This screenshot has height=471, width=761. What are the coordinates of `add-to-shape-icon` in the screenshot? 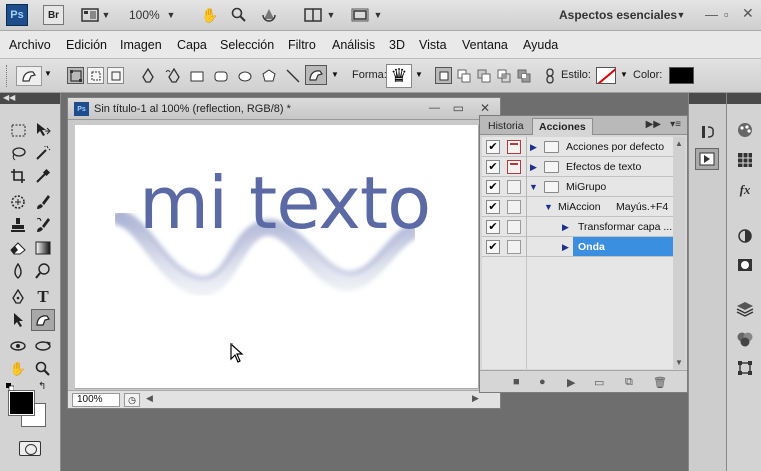 It's located at (463, 75).